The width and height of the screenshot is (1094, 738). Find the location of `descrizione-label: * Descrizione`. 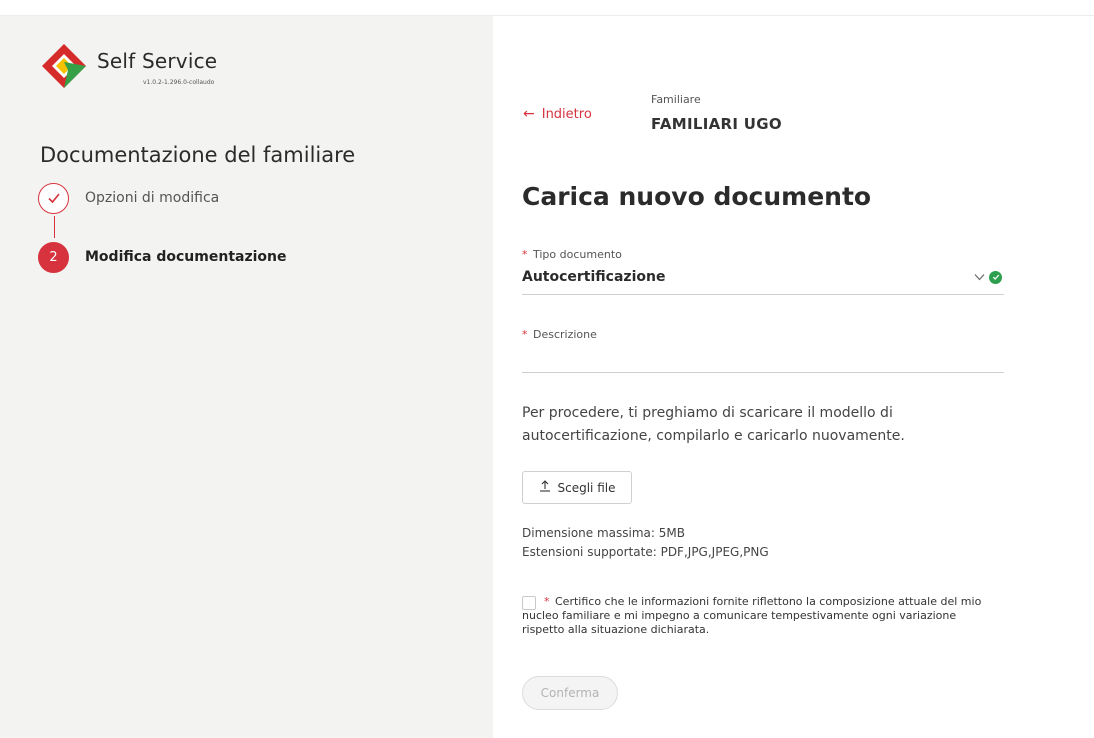

descrizione-label: * Descrizione is located at coordinates (763, 334).